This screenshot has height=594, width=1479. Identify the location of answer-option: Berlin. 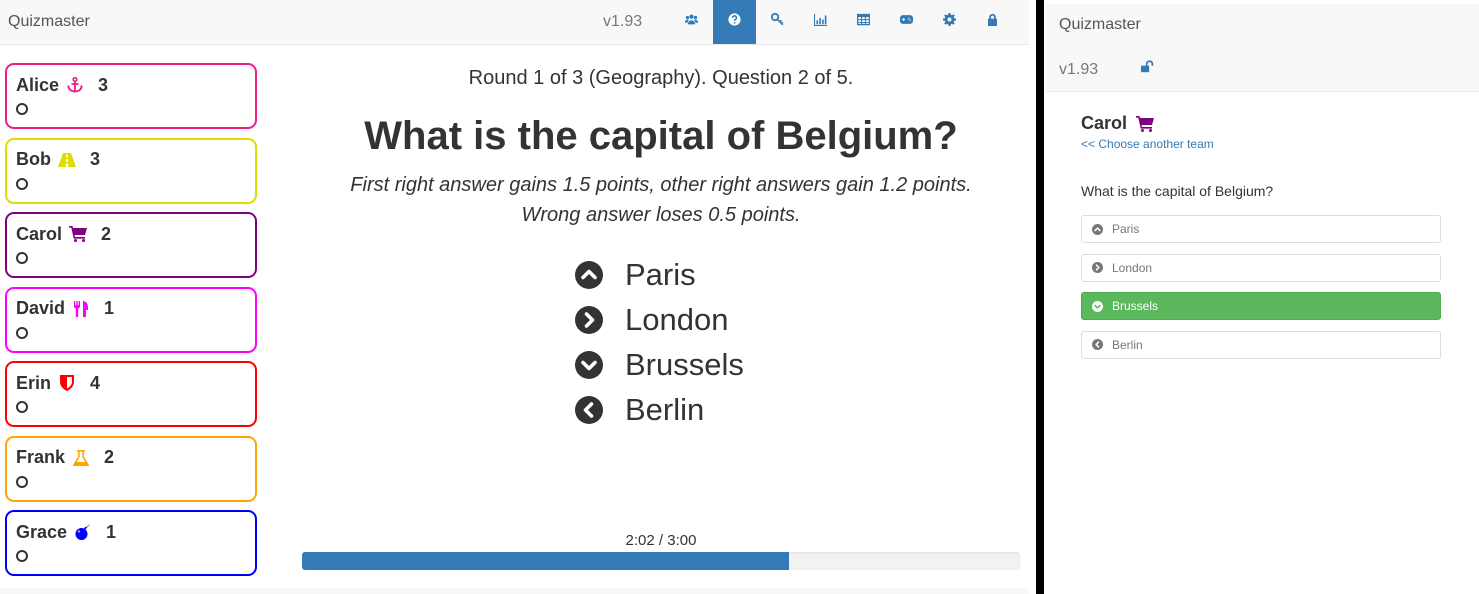
(659, 409).